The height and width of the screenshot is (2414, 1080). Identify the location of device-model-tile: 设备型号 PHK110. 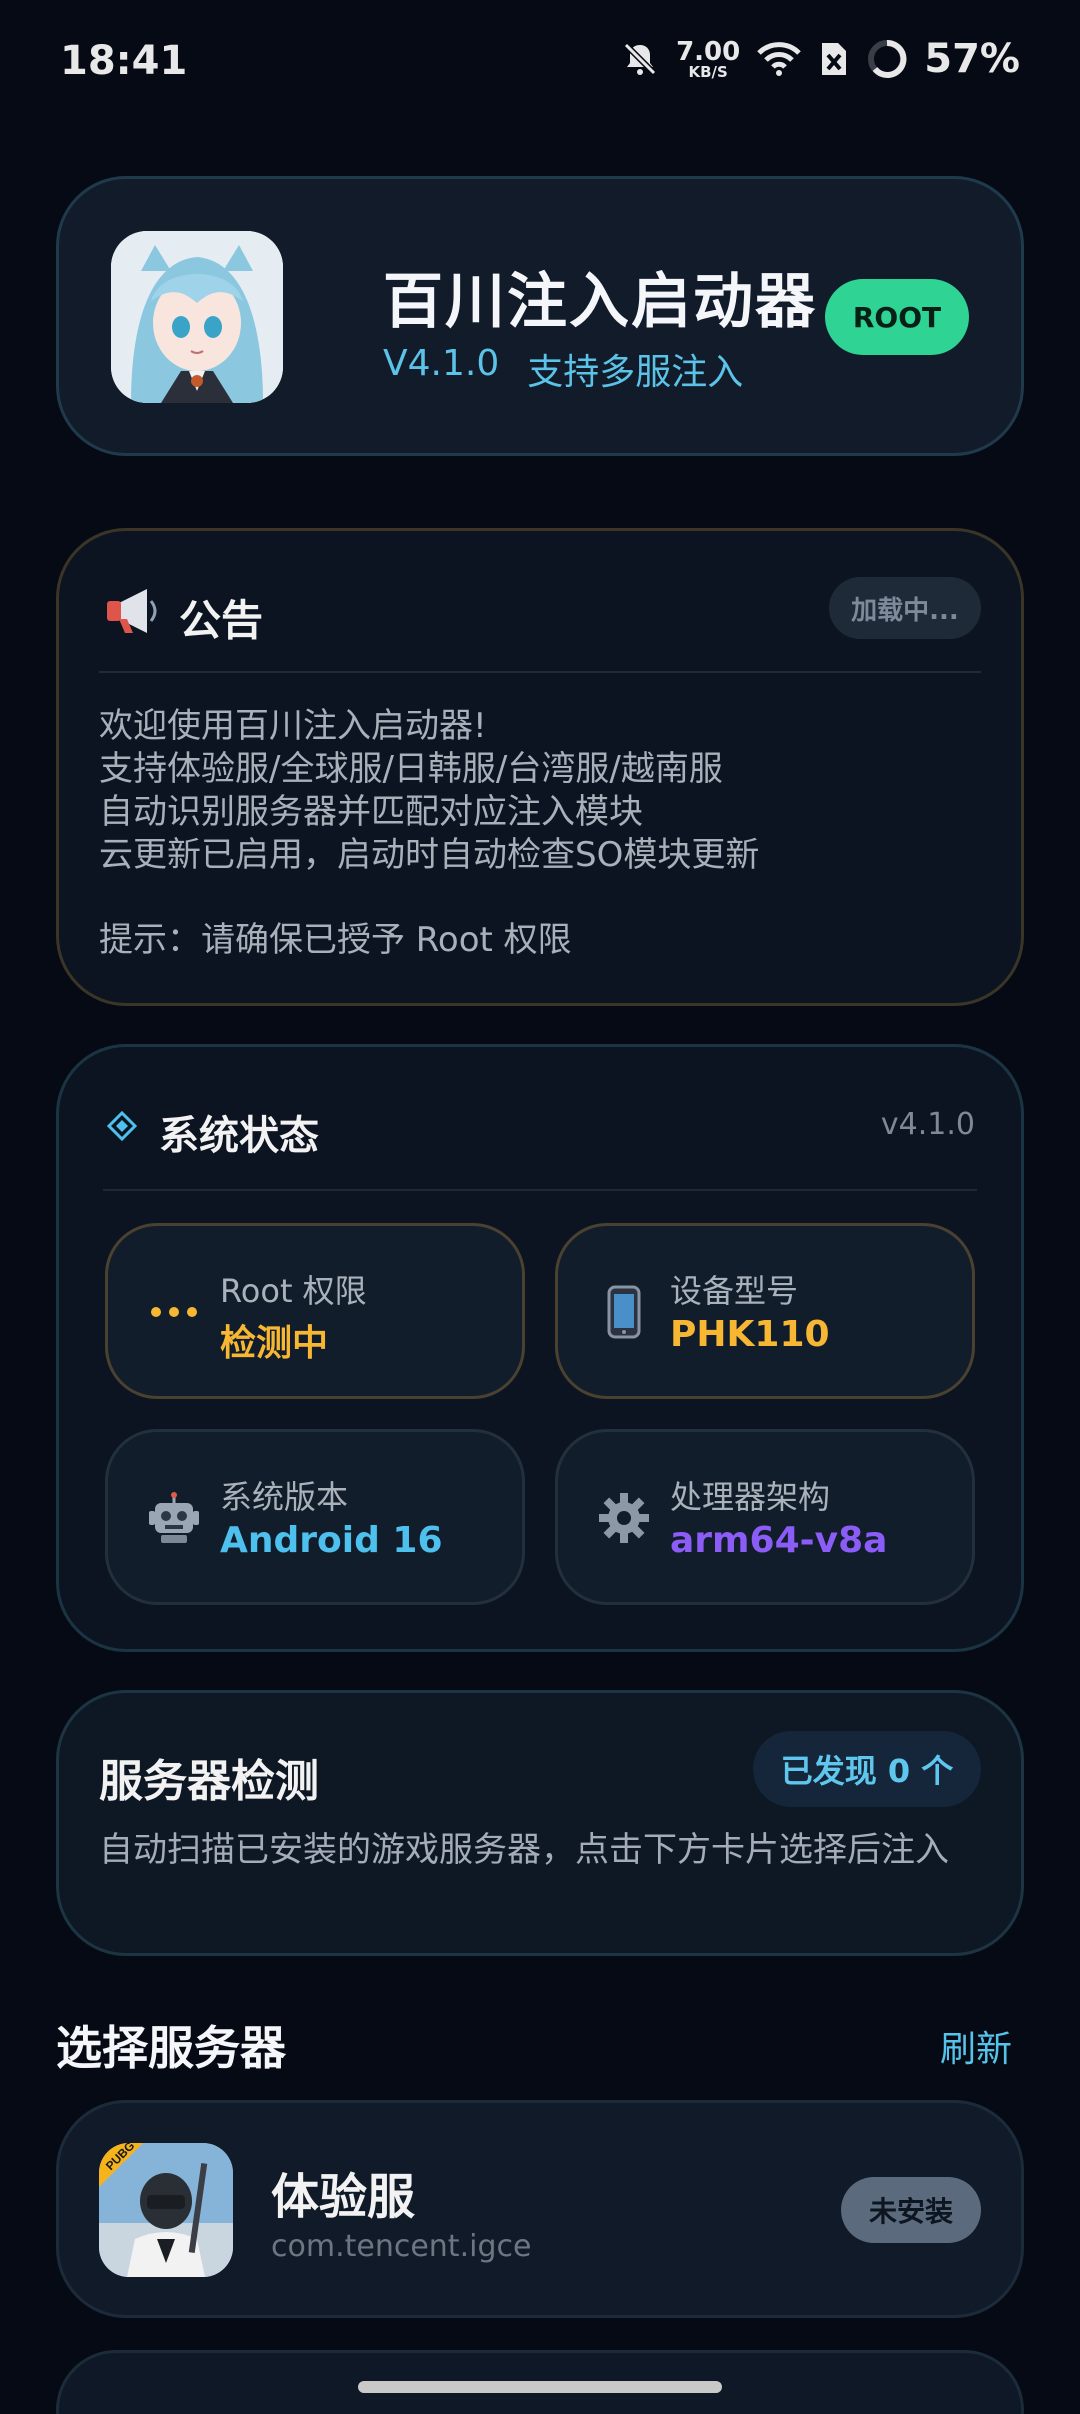
(765, 1311).